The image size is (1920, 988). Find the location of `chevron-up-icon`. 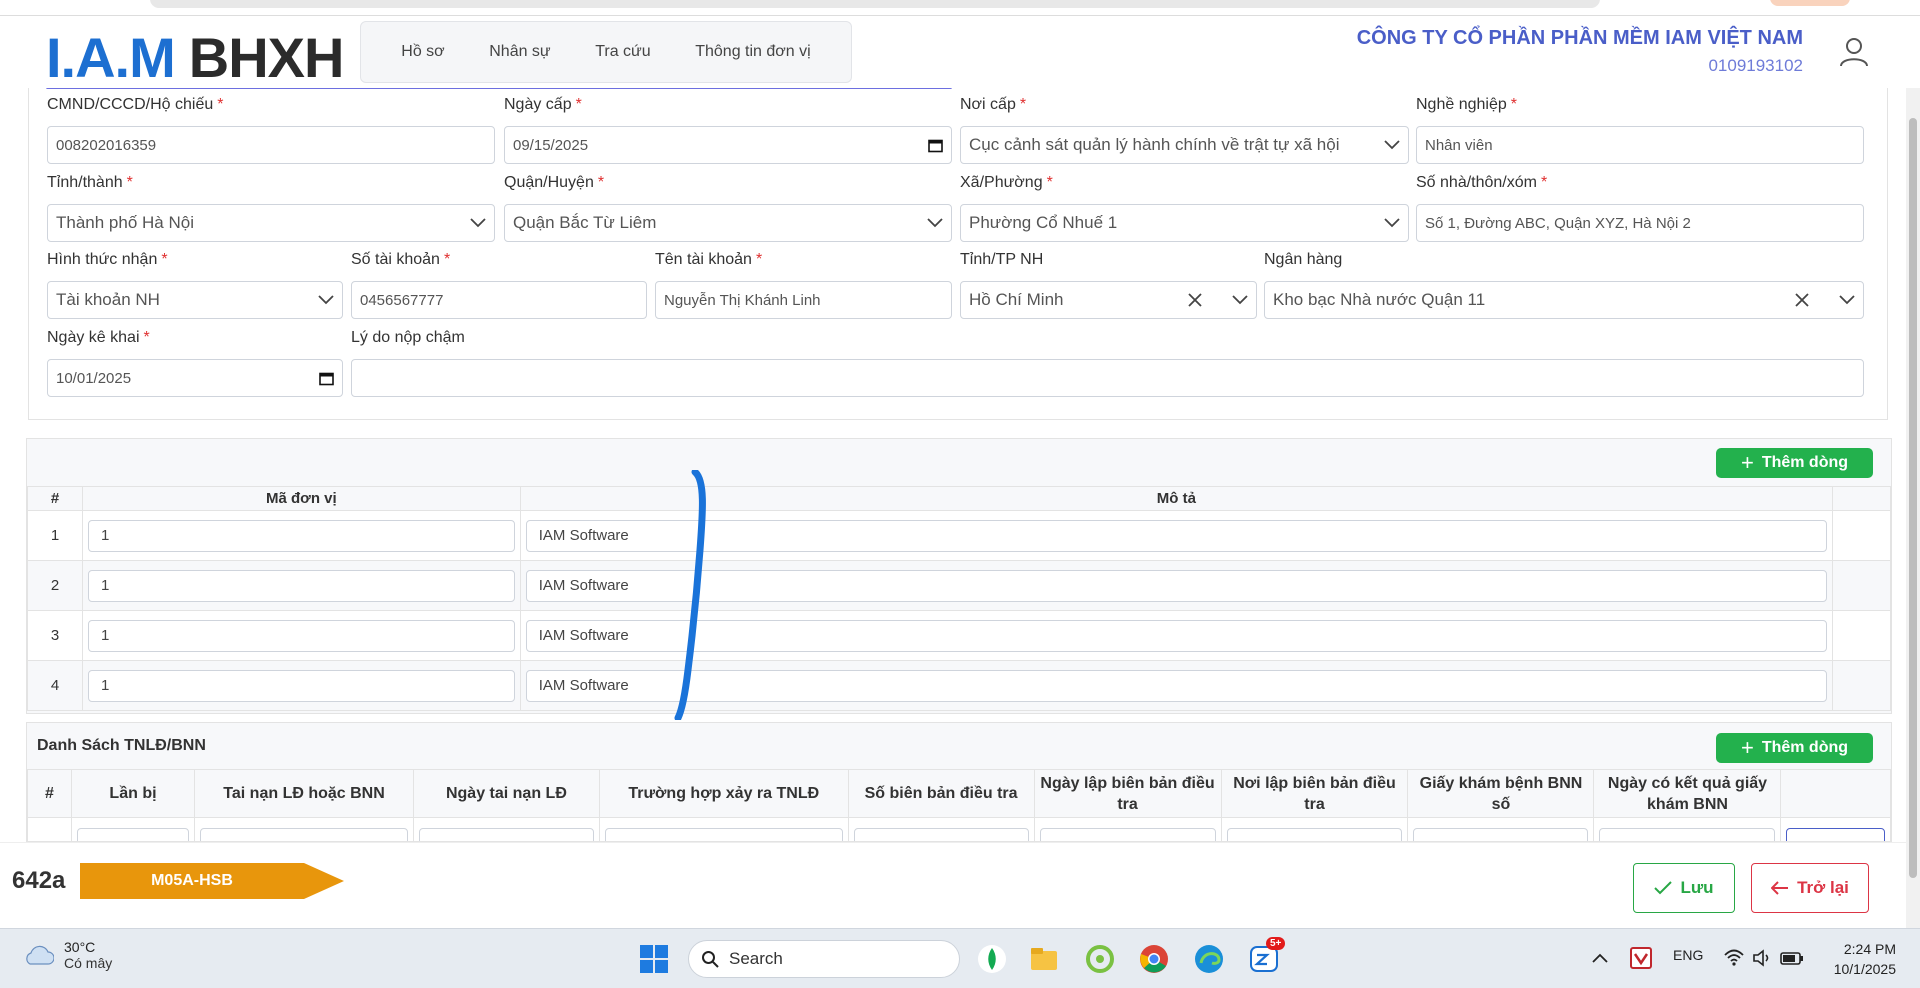

chevron-up-icon is located at coordinates (1600, 959).